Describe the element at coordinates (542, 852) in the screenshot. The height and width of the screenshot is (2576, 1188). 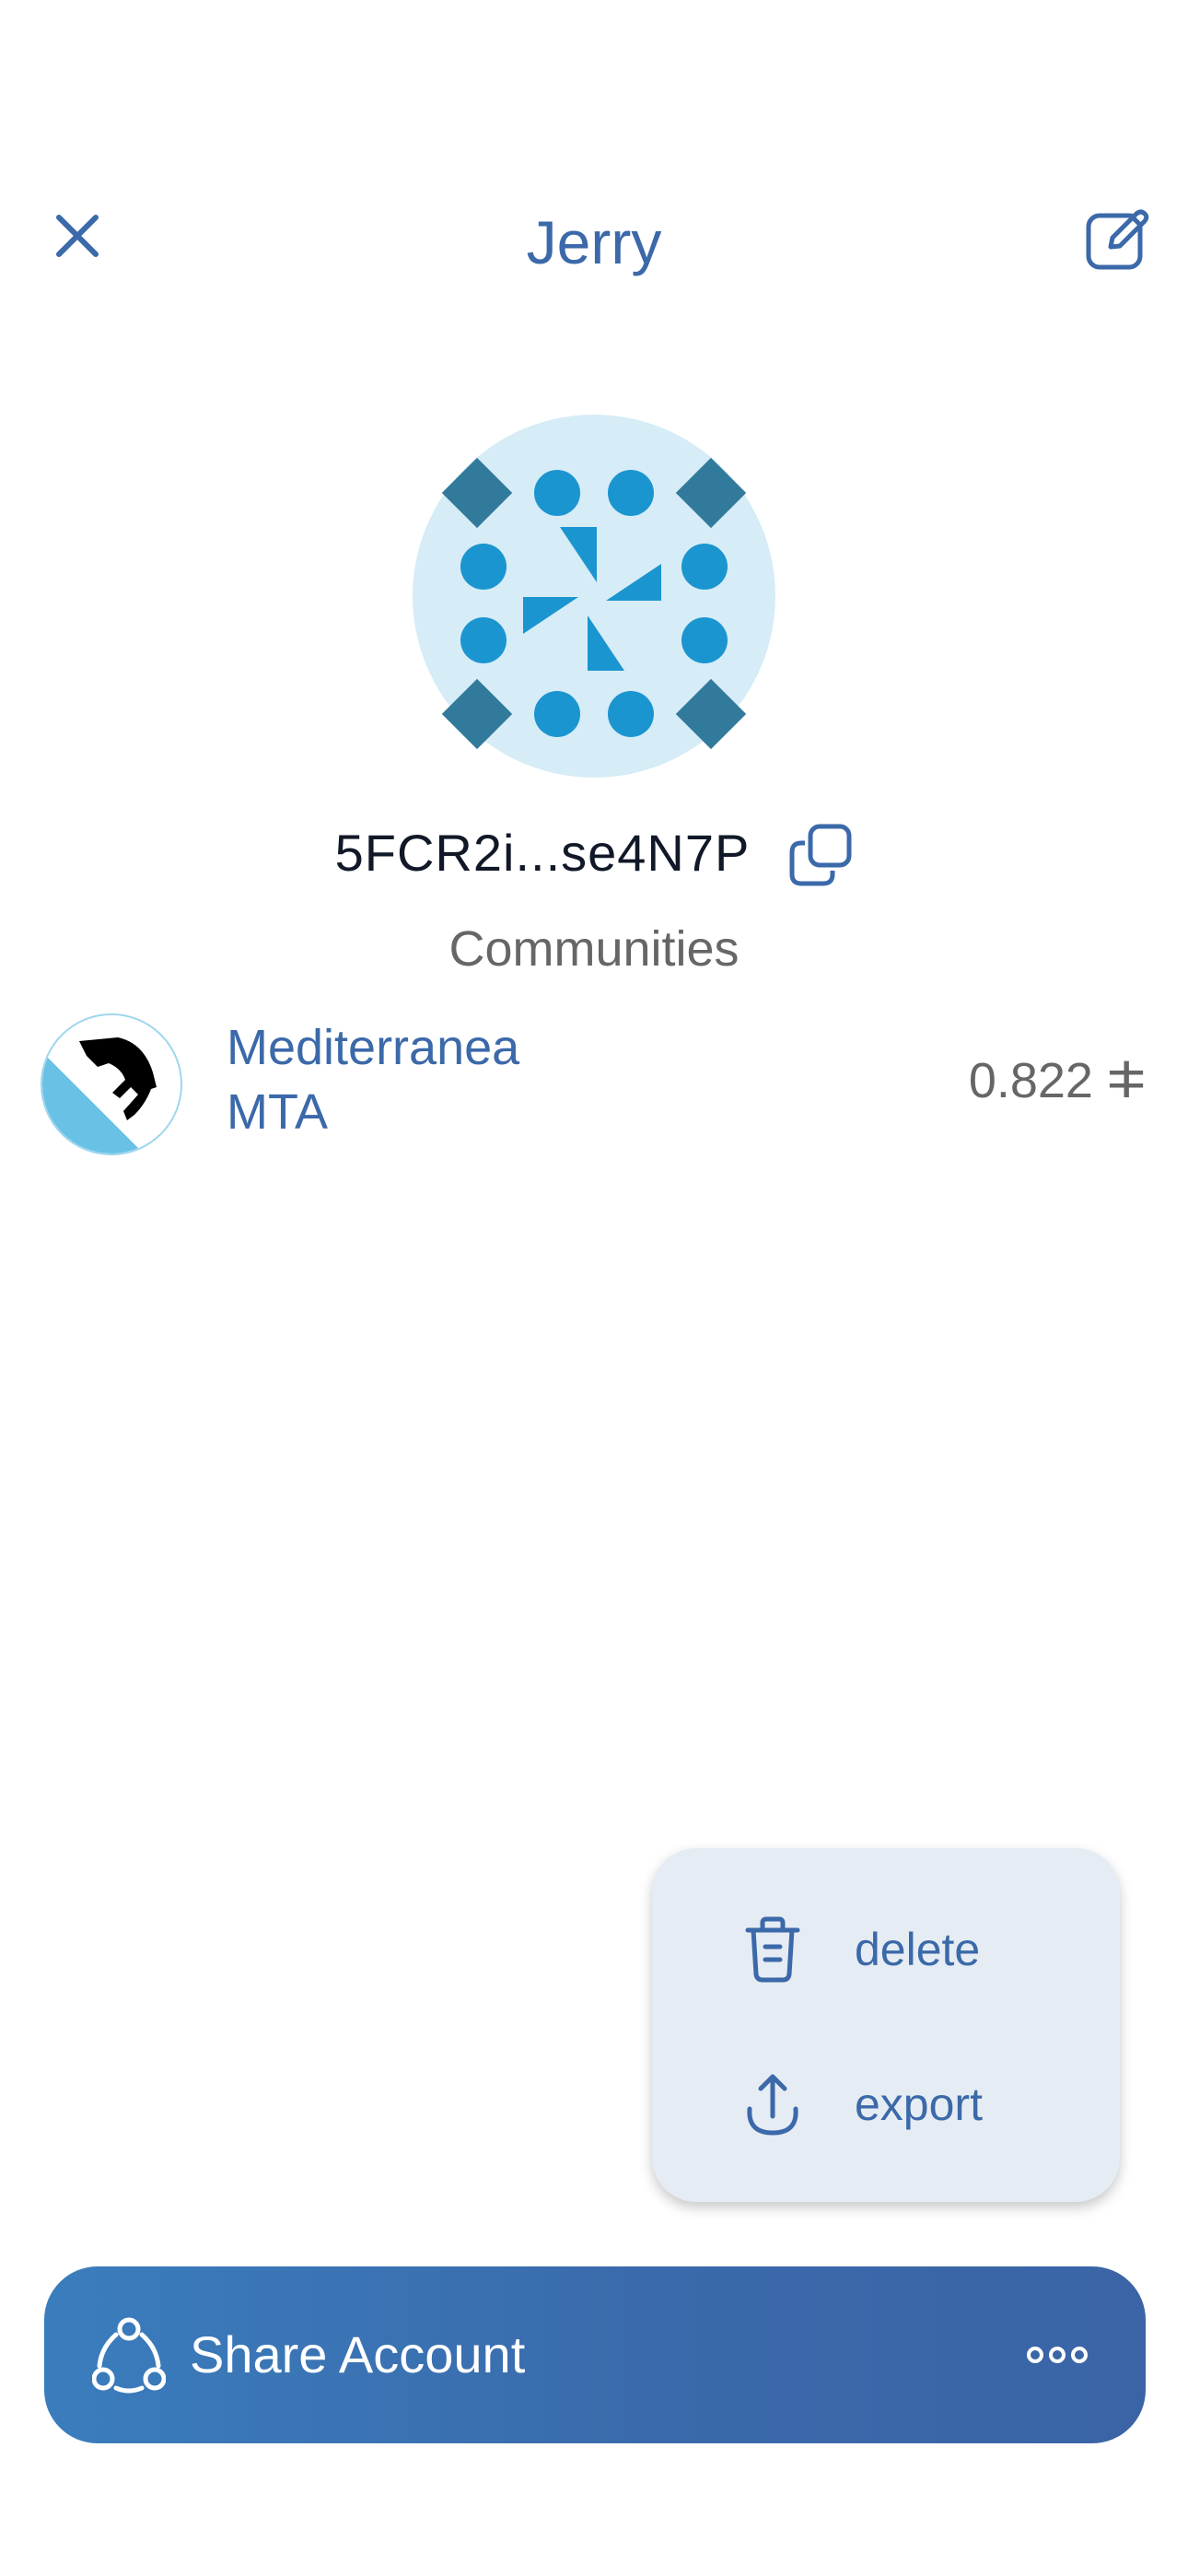
I see `account-address: 5FCR2i...se4N7P` at that location.